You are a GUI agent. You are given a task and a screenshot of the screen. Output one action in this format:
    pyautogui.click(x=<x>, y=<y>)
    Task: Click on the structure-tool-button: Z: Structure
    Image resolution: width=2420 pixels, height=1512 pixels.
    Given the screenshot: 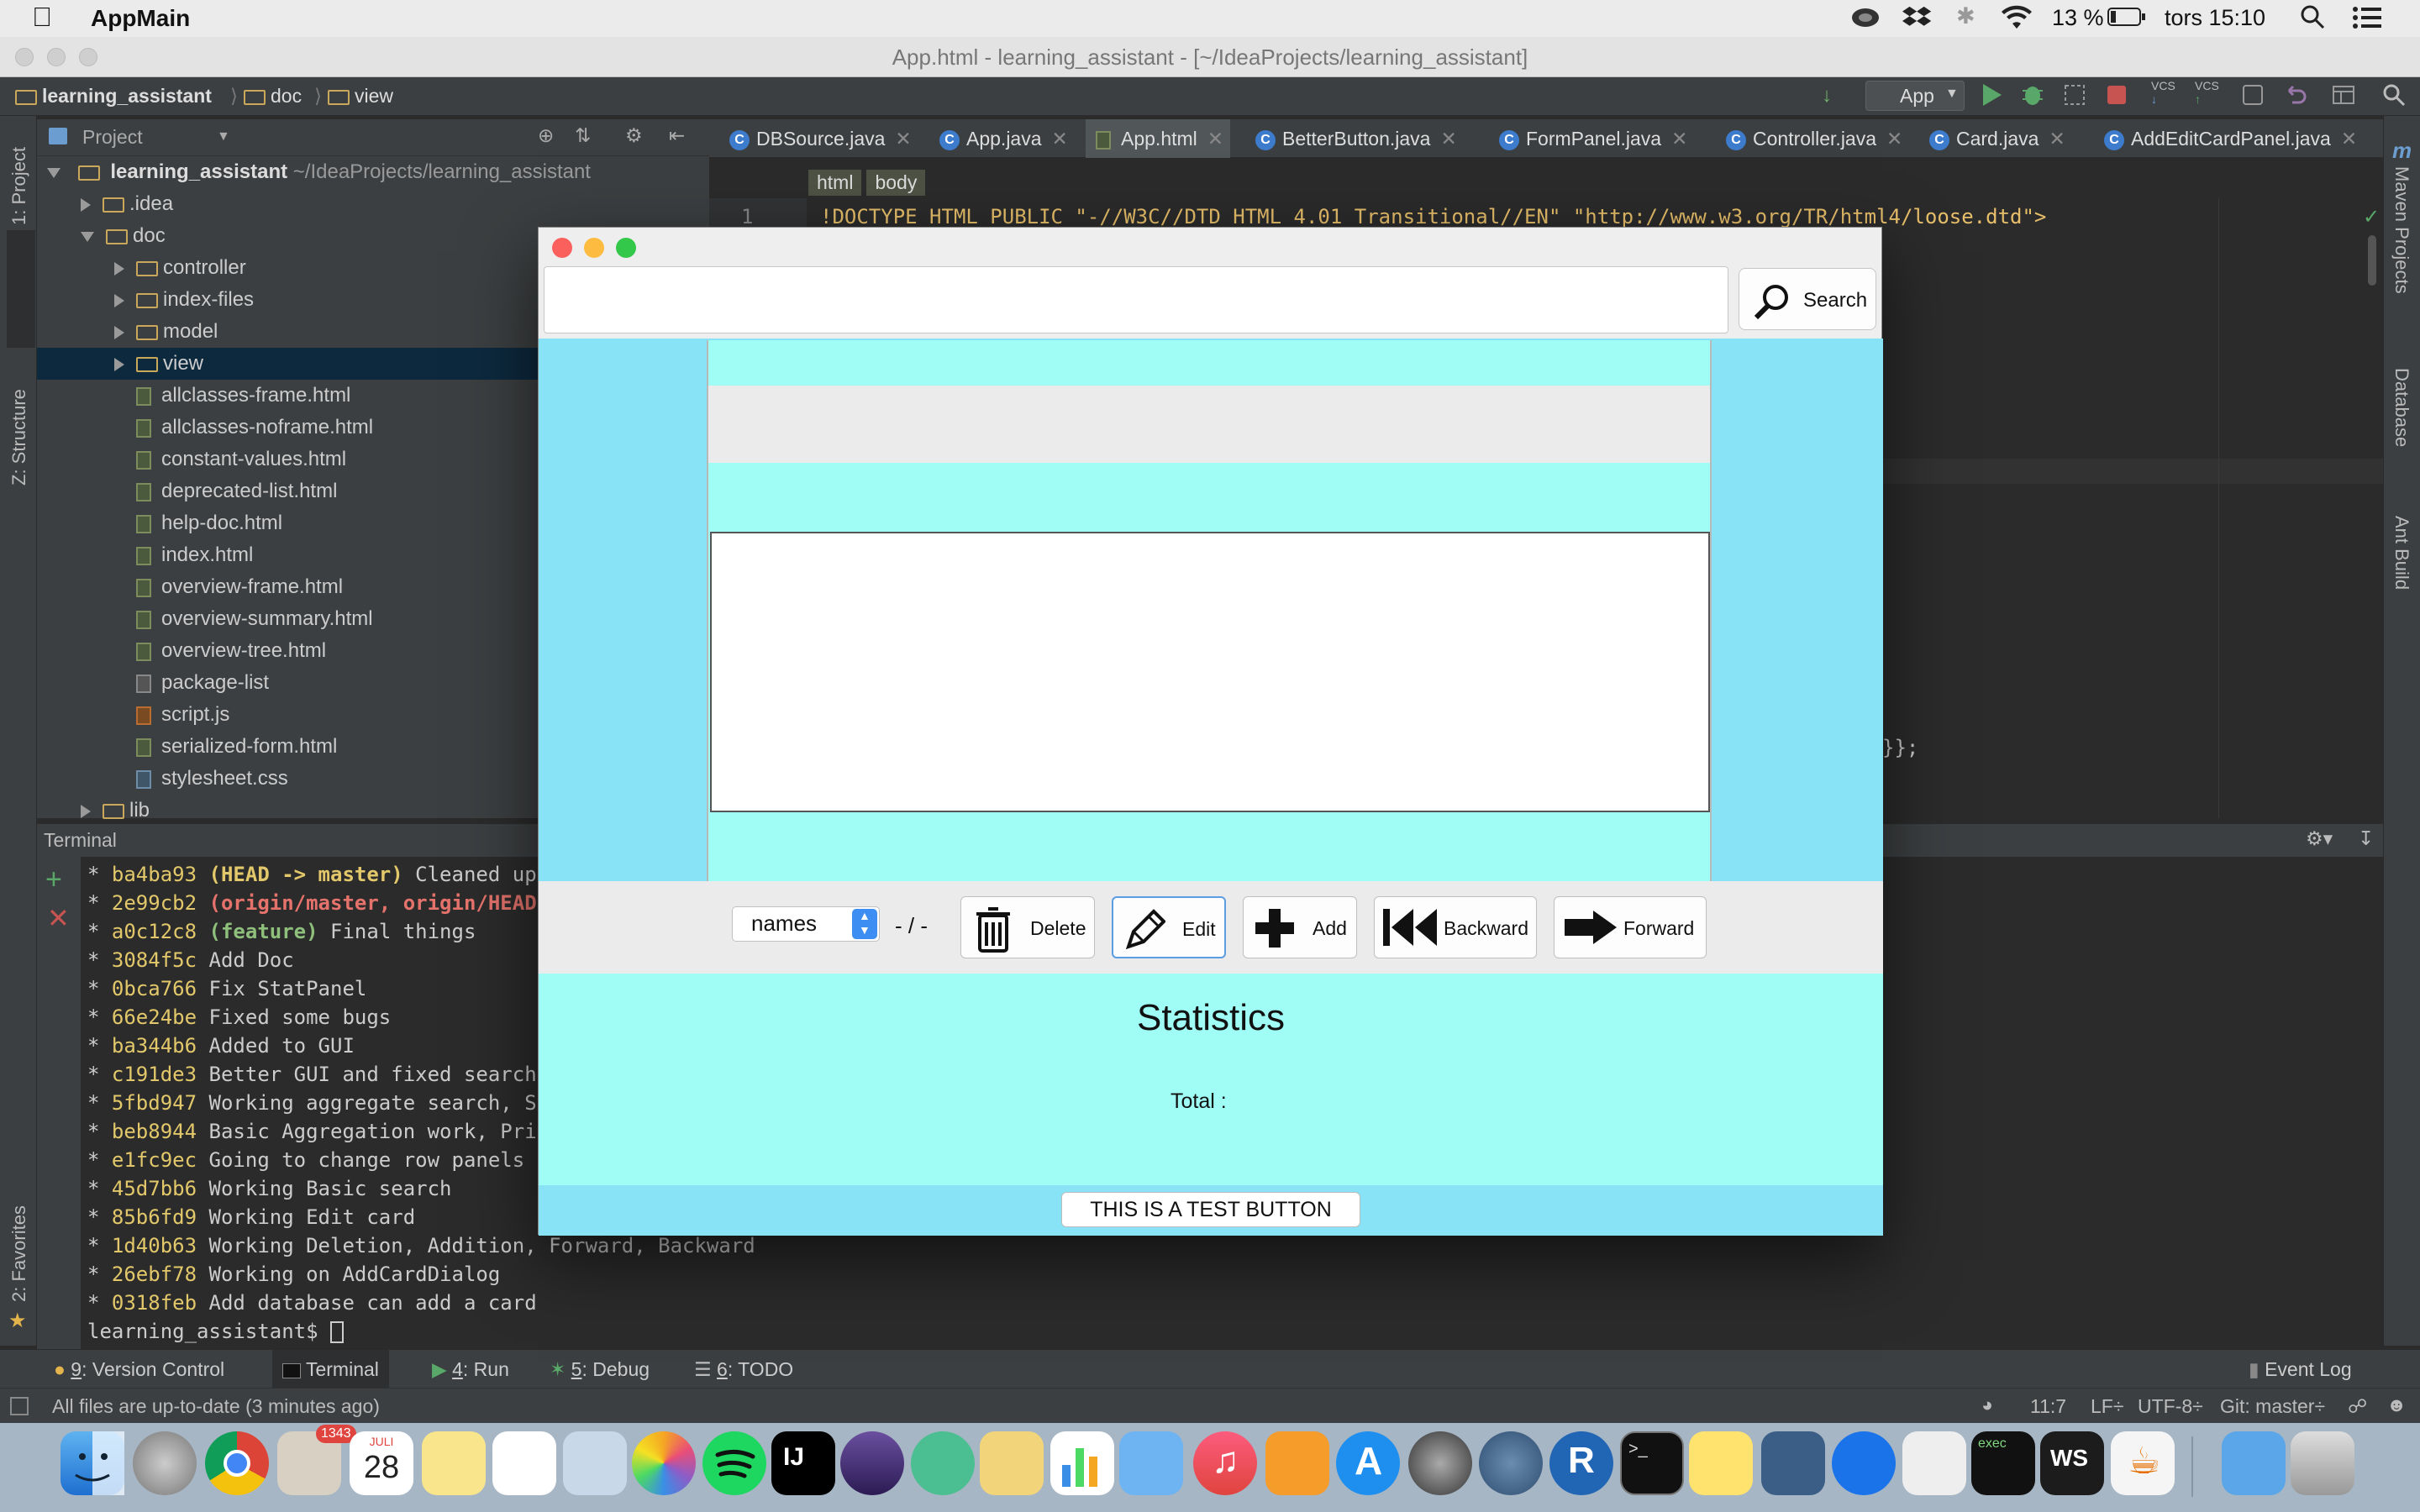 What is the action you would take?
    pyautogui.click(x=19, y=437)
    